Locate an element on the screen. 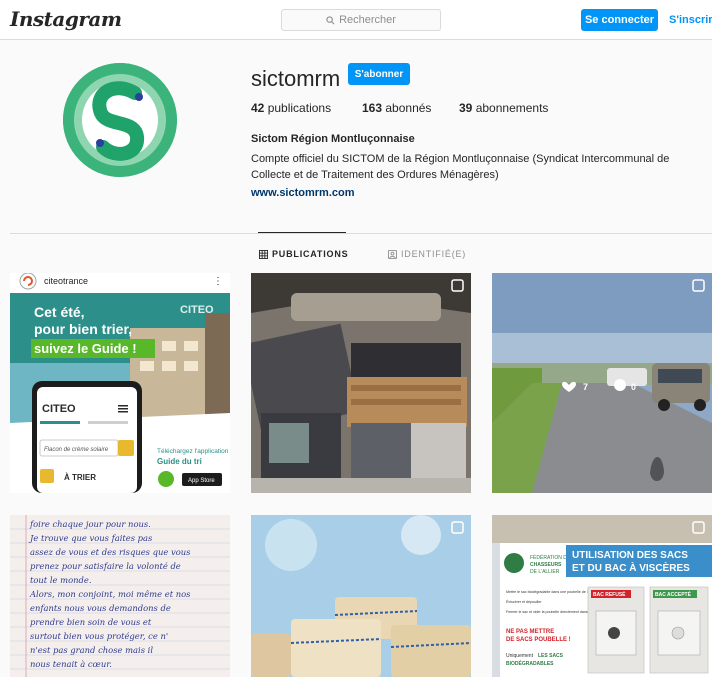  letter-line-3: assez de vous et des risques que vous is located at coordinates (110, 552).